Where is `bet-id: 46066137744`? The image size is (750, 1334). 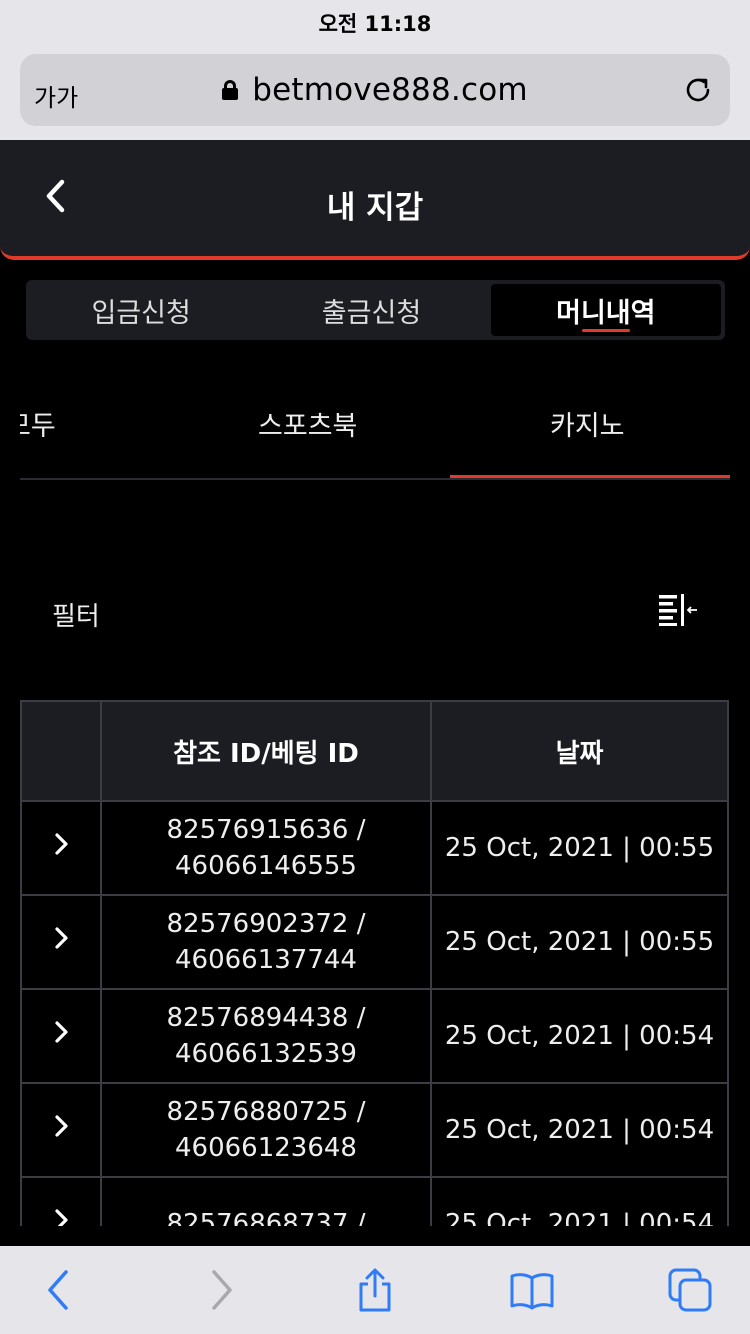
bet-id: 46066137744 is located at coordinates (266, 960).